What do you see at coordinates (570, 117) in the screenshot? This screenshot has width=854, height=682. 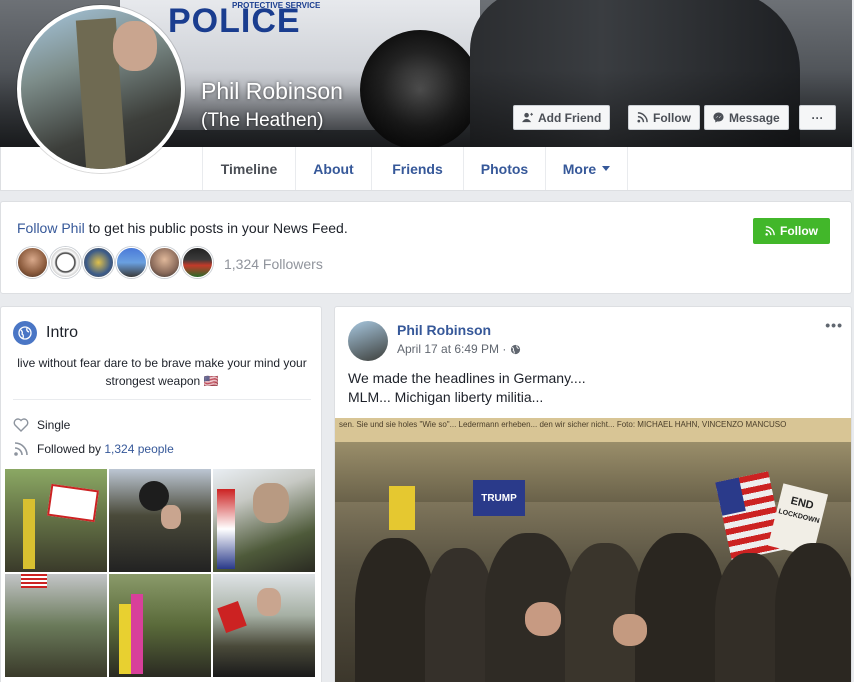 I see `add-friend-label: Add Friend` at bounding box center [570, 117].